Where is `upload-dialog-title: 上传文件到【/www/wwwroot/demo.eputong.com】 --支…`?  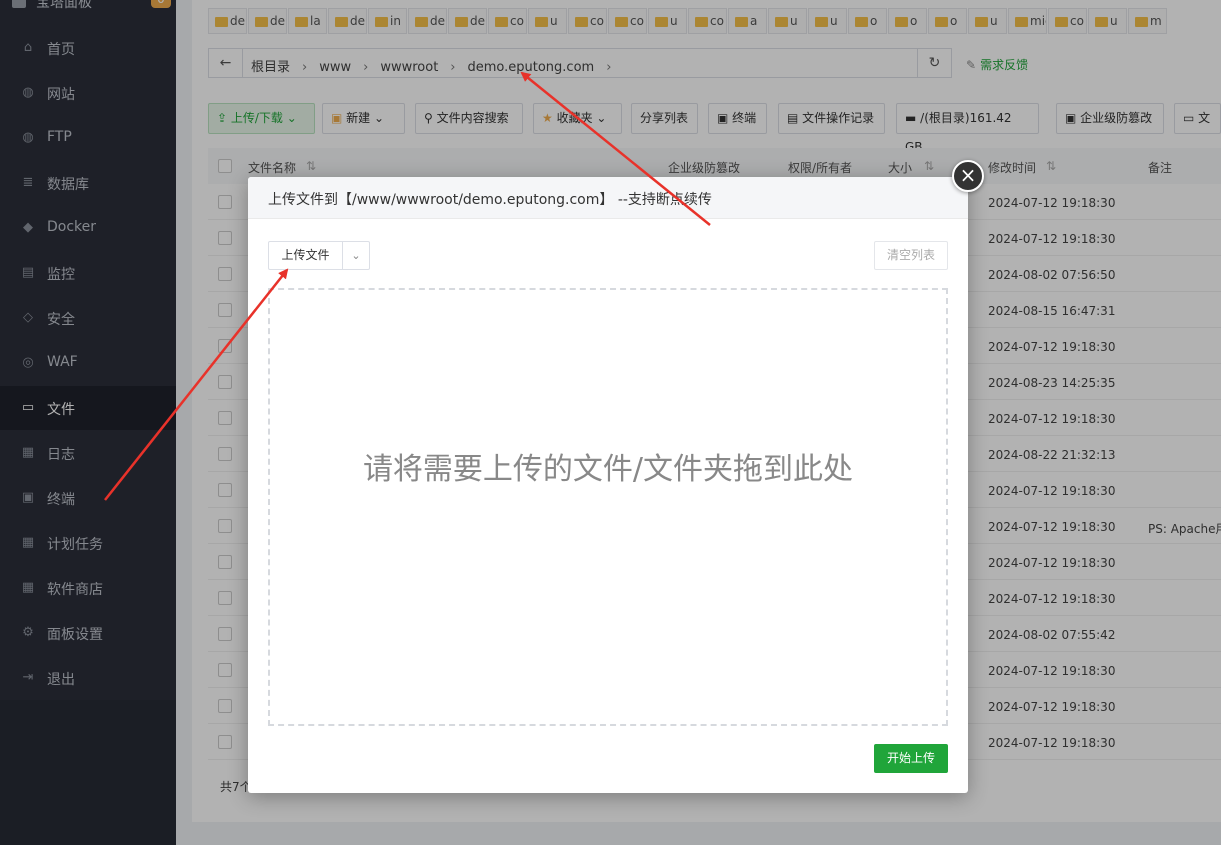 upload-dialog-title: 上传文件到【/www/wwwroot/demo.eputong.com】 --支… is located at coordinates (490, 200).